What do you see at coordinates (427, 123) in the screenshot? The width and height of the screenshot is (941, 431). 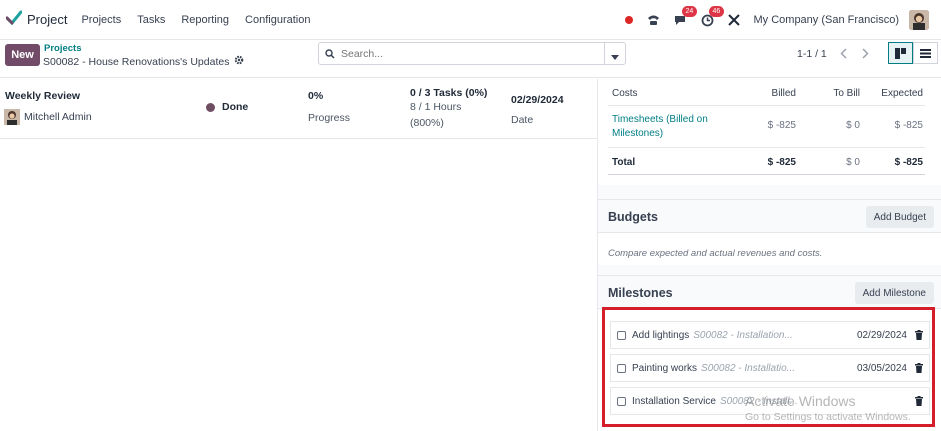 I see `hours-percentage: (800%)` at bounding box center [427, 123].